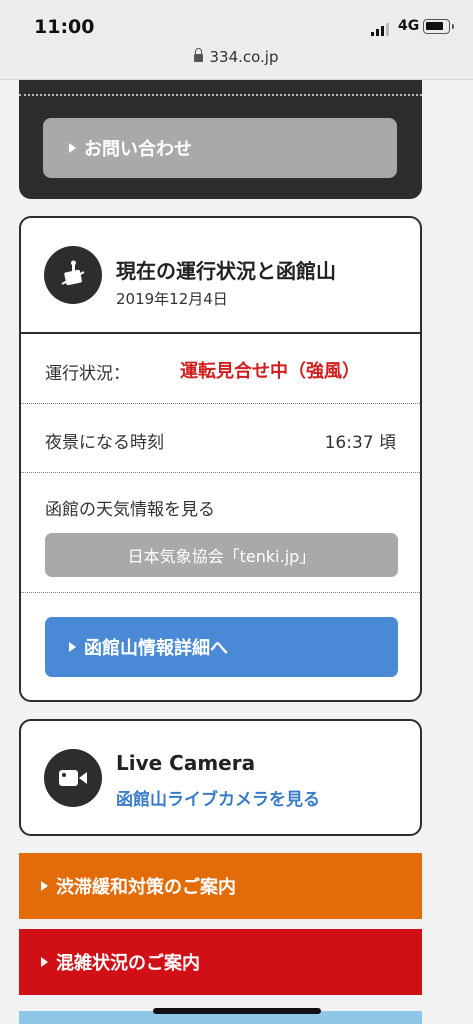 The width and height of the screenshot is (473, 1024). Describe the element at coordinates (64, 27) in the screenshot. I see `clock: 11:00` at that location.